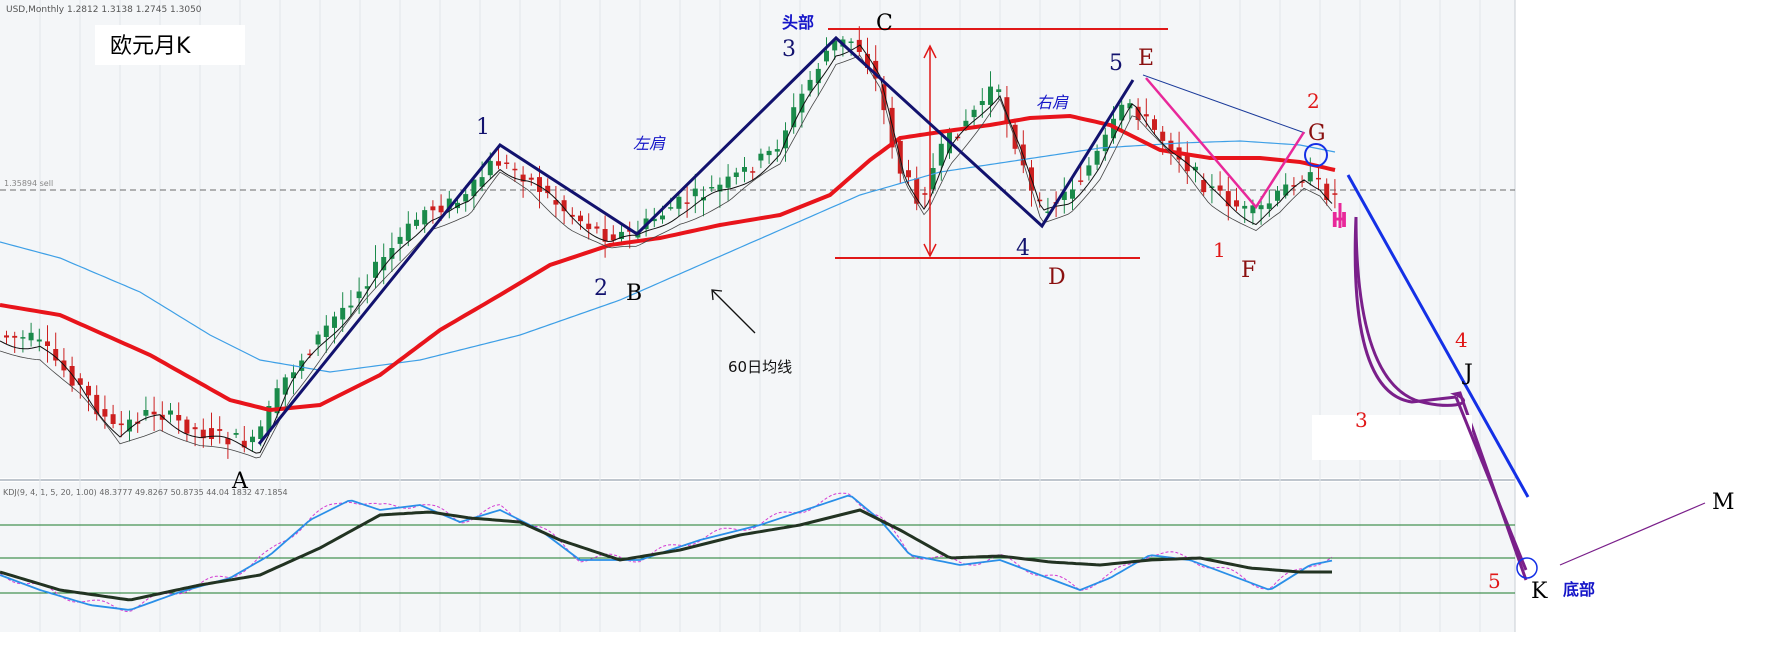 The width and height of the screenshot is (1774, 664). I want to click on point-g-label: G, so click(1317, 133).